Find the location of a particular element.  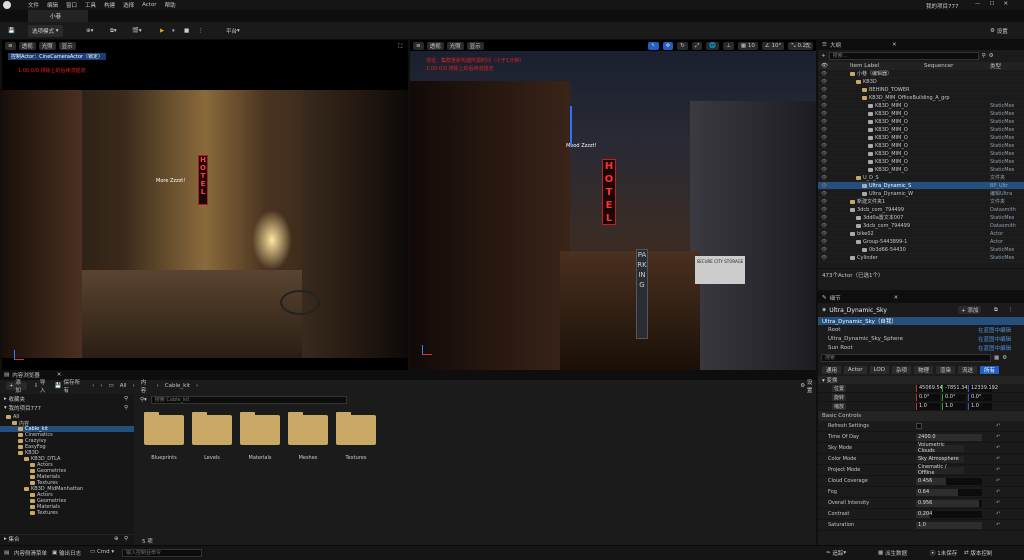

pause-button: ⏸ is located at coordinates (173, 31).